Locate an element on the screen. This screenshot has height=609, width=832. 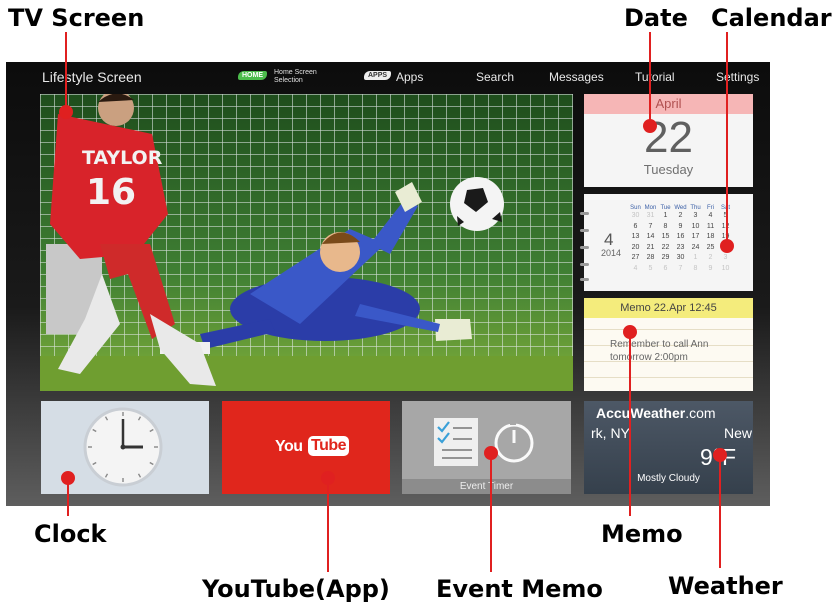
date-tile: April 22 Tuesday is located at coordinates (668, 140).